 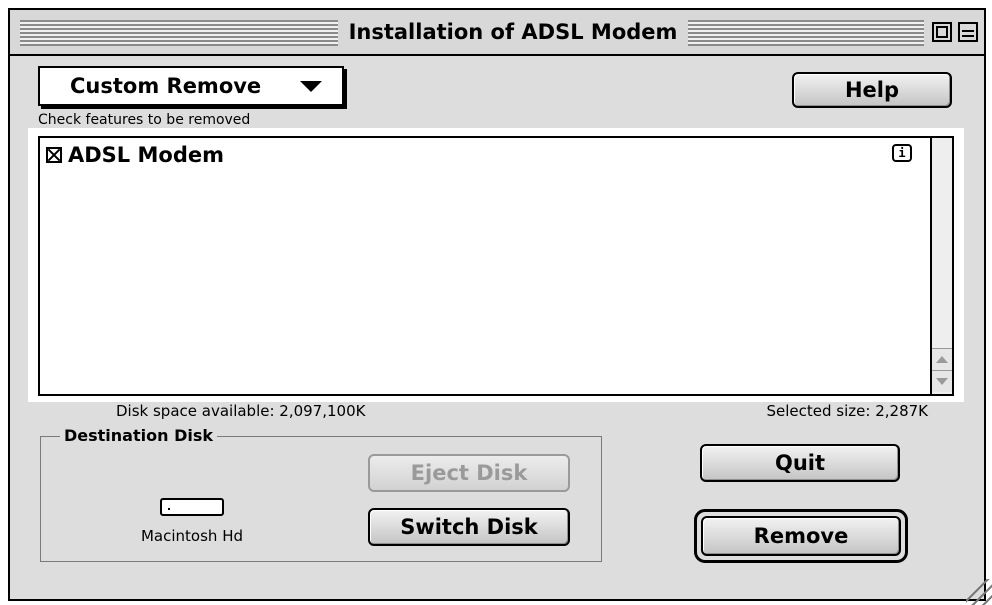 What do you see at coordinates (800, 463) in the screenshot?
I see `quit-button: Quit` at bounding box center [800, 463].